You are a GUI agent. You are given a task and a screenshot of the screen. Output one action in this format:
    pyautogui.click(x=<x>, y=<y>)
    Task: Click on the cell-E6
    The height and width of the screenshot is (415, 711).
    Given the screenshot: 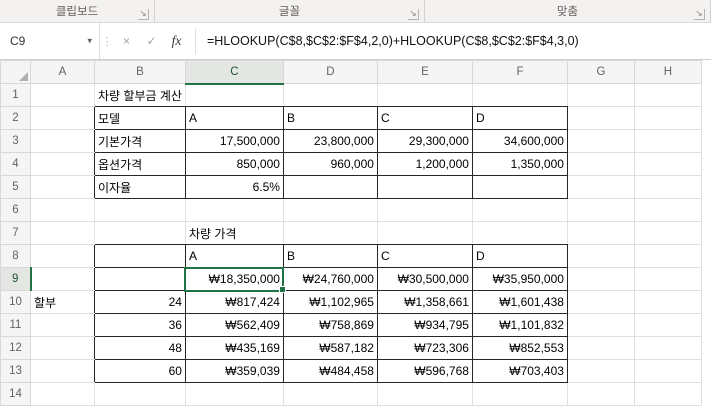 What is the action you would take?
    pyautogui.click(x=424, y=210)
    